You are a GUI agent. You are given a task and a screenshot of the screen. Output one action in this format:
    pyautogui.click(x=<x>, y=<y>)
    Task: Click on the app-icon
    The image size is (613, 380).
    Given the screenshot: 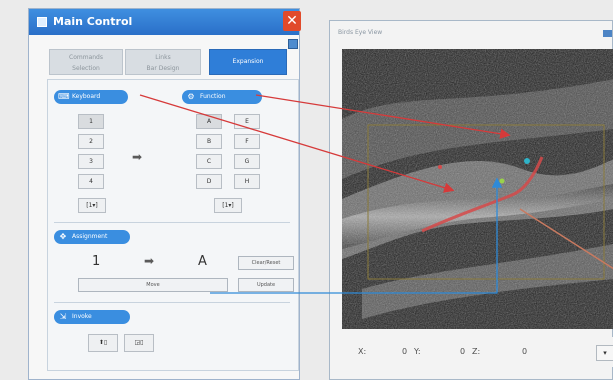 What is the action you would take?
    pyautogui.click(x=42, y=22)
    